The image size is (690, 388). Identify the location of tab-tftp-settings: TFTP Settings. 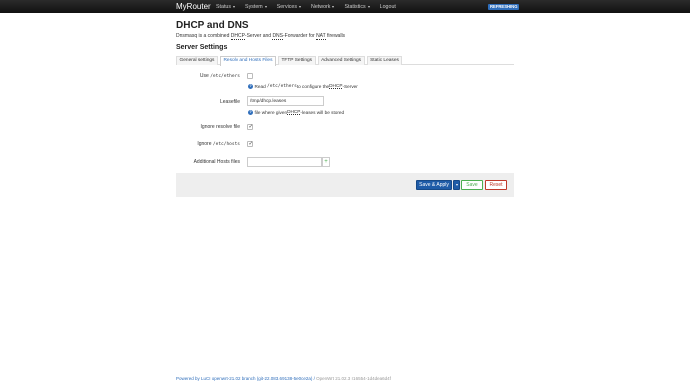
(297, 60).